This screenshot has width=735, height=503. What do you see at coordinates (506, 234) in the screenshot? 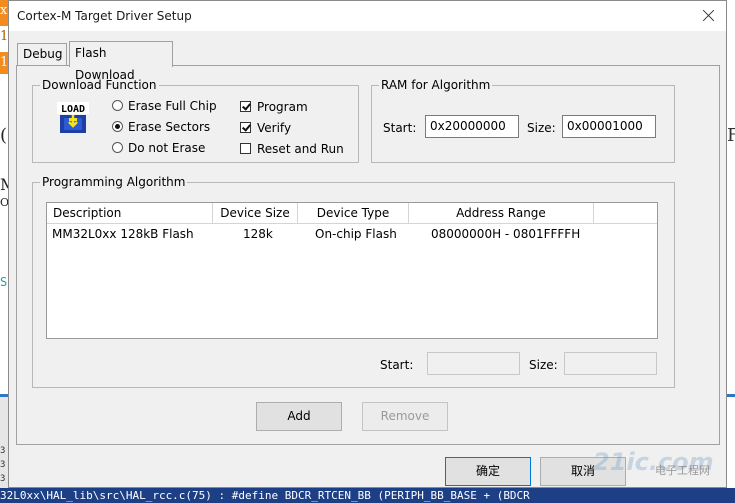
I see `row-address-range: 08000000H - 0801FFFFH` at bounding box center [506, 234].